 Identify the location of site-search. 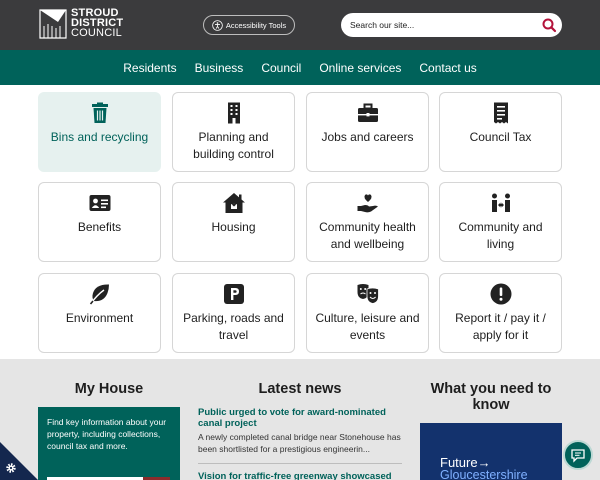
(451, 25).